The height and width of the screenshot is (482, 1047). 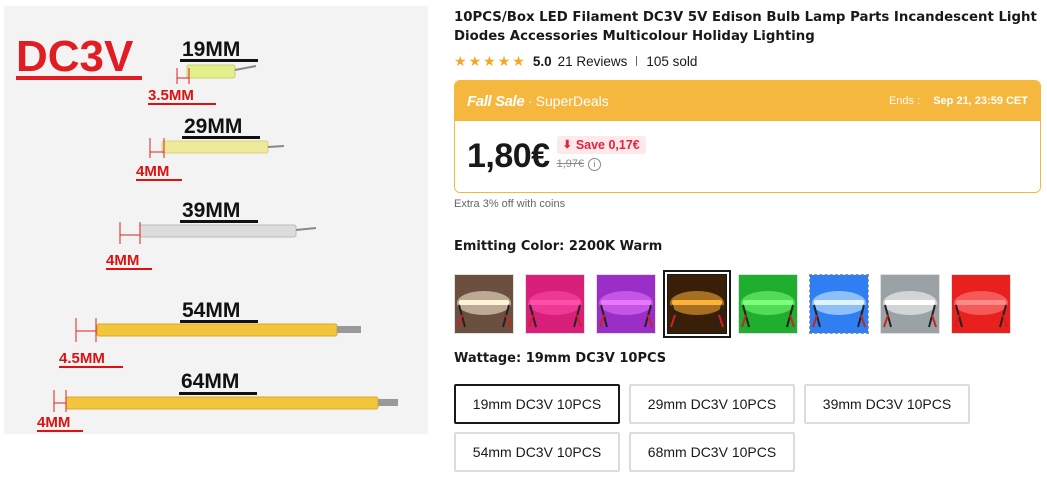 What do you see at coordinates (981, 304) in the screenshot?
I see `color-swatch-red` at bounding box center [981, 304].